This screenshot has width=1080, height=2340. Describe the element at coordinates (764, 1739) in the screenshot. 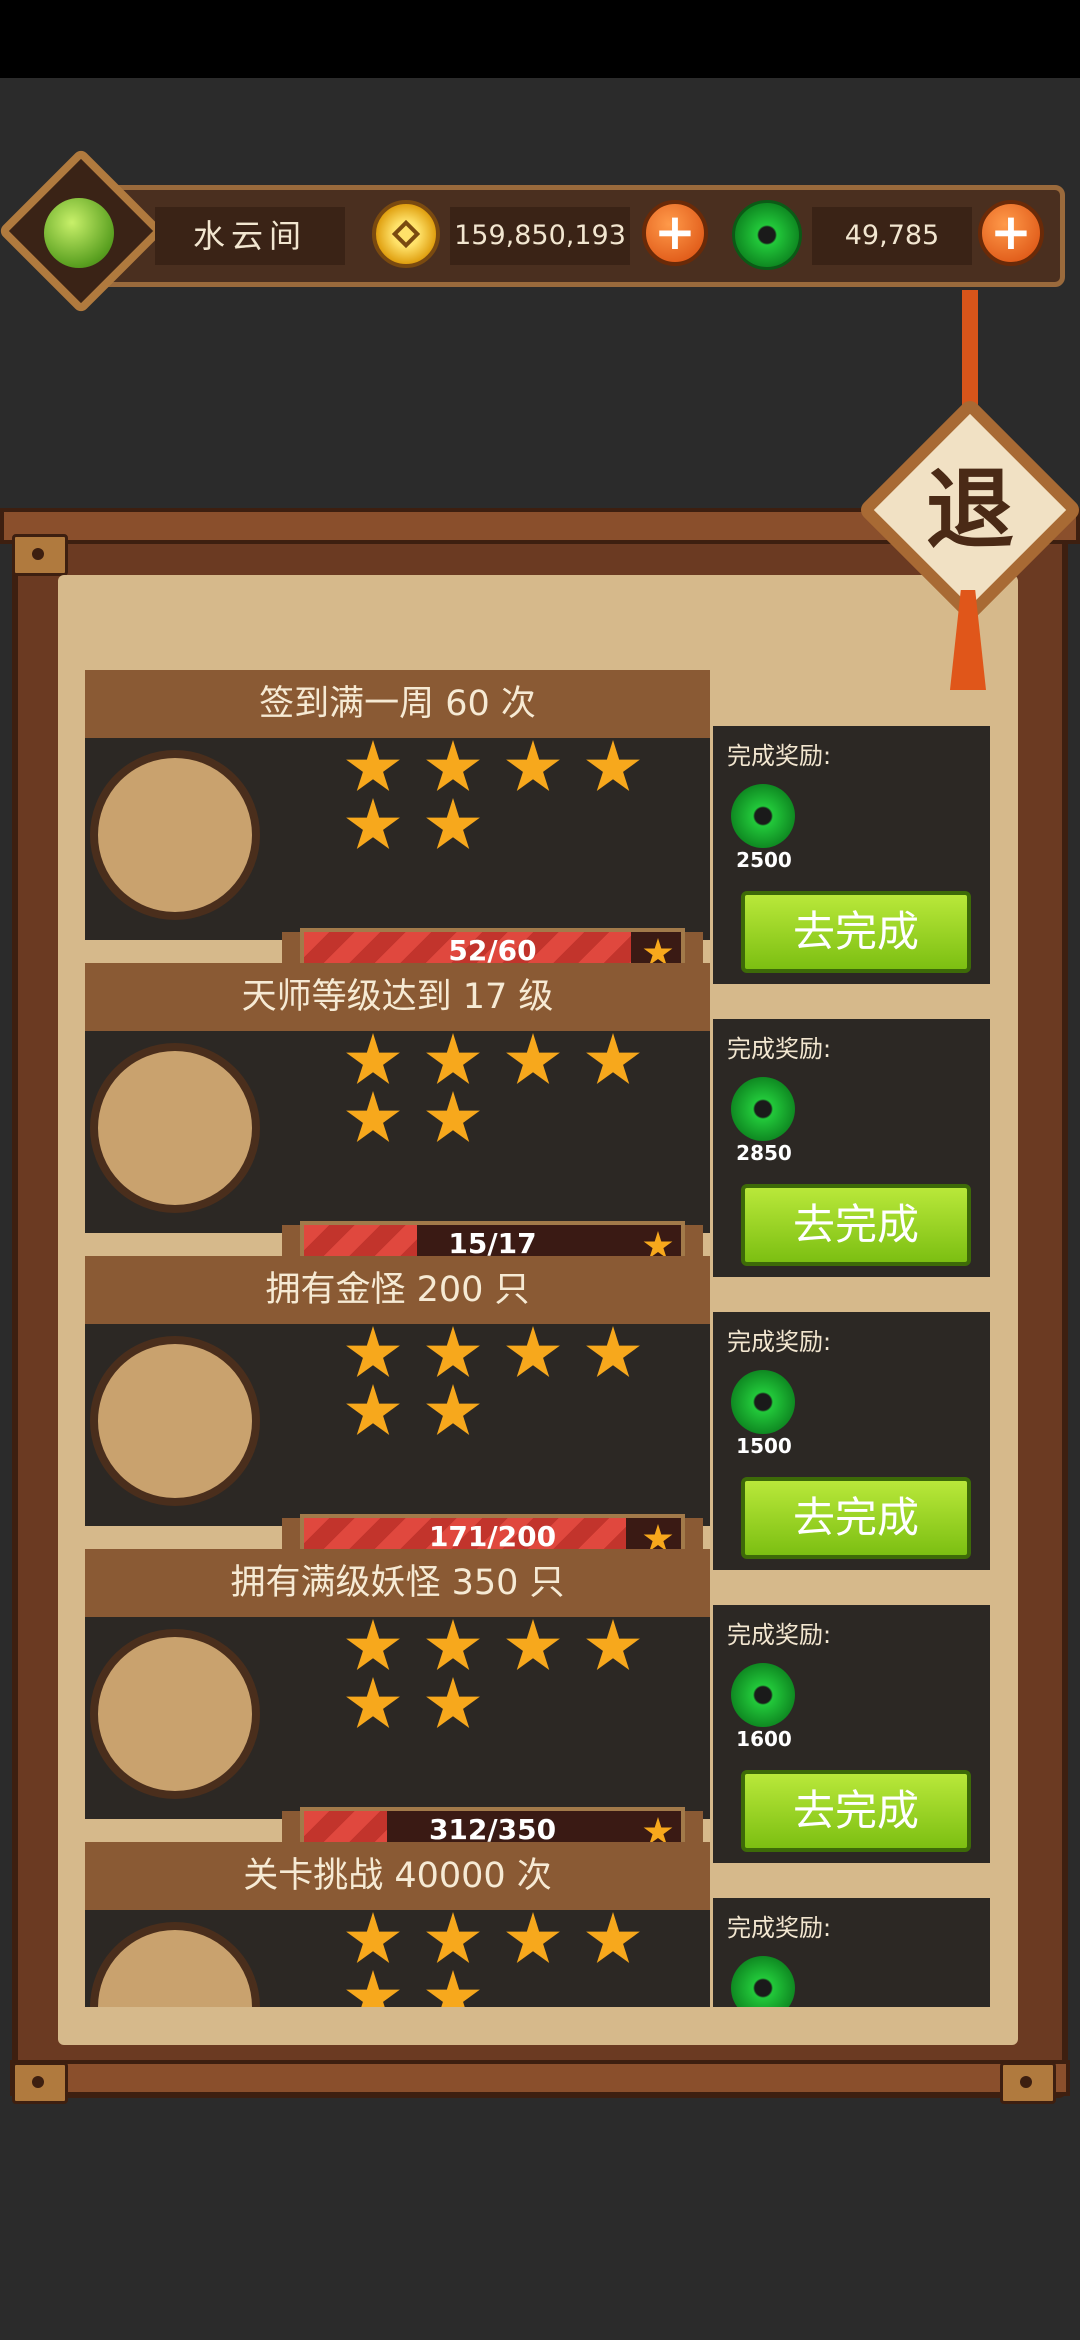

I see `reward-amount: 1600` at that location.